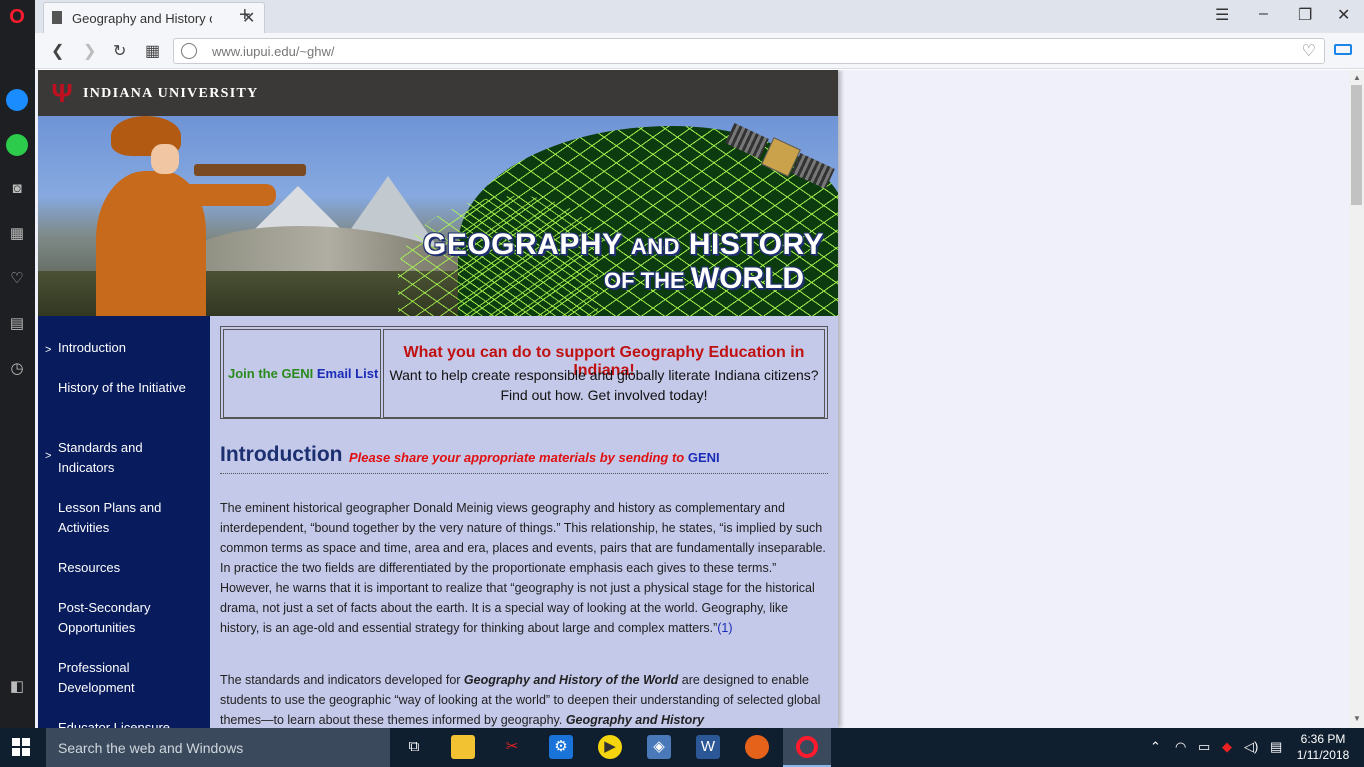 The height and width of the screenshot is (767, 1364). Describe the element at coordinates (604, 395) in the screenshot. I see `geni-line2: Find out how. Get involved today!` at that location.